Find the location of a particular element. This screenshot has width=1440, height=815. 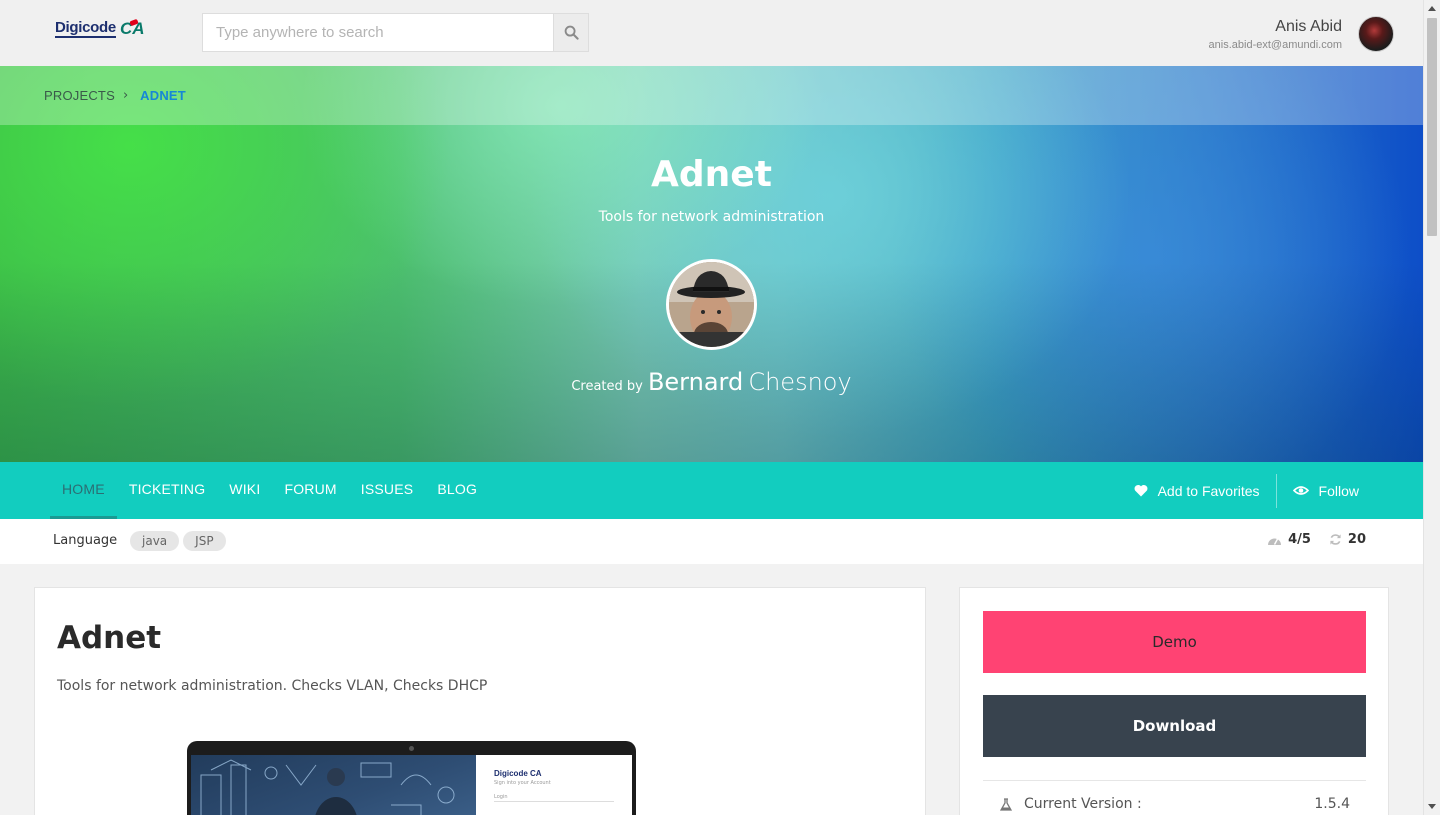

project-heading: Adnet is located at coordinates (109, 638).